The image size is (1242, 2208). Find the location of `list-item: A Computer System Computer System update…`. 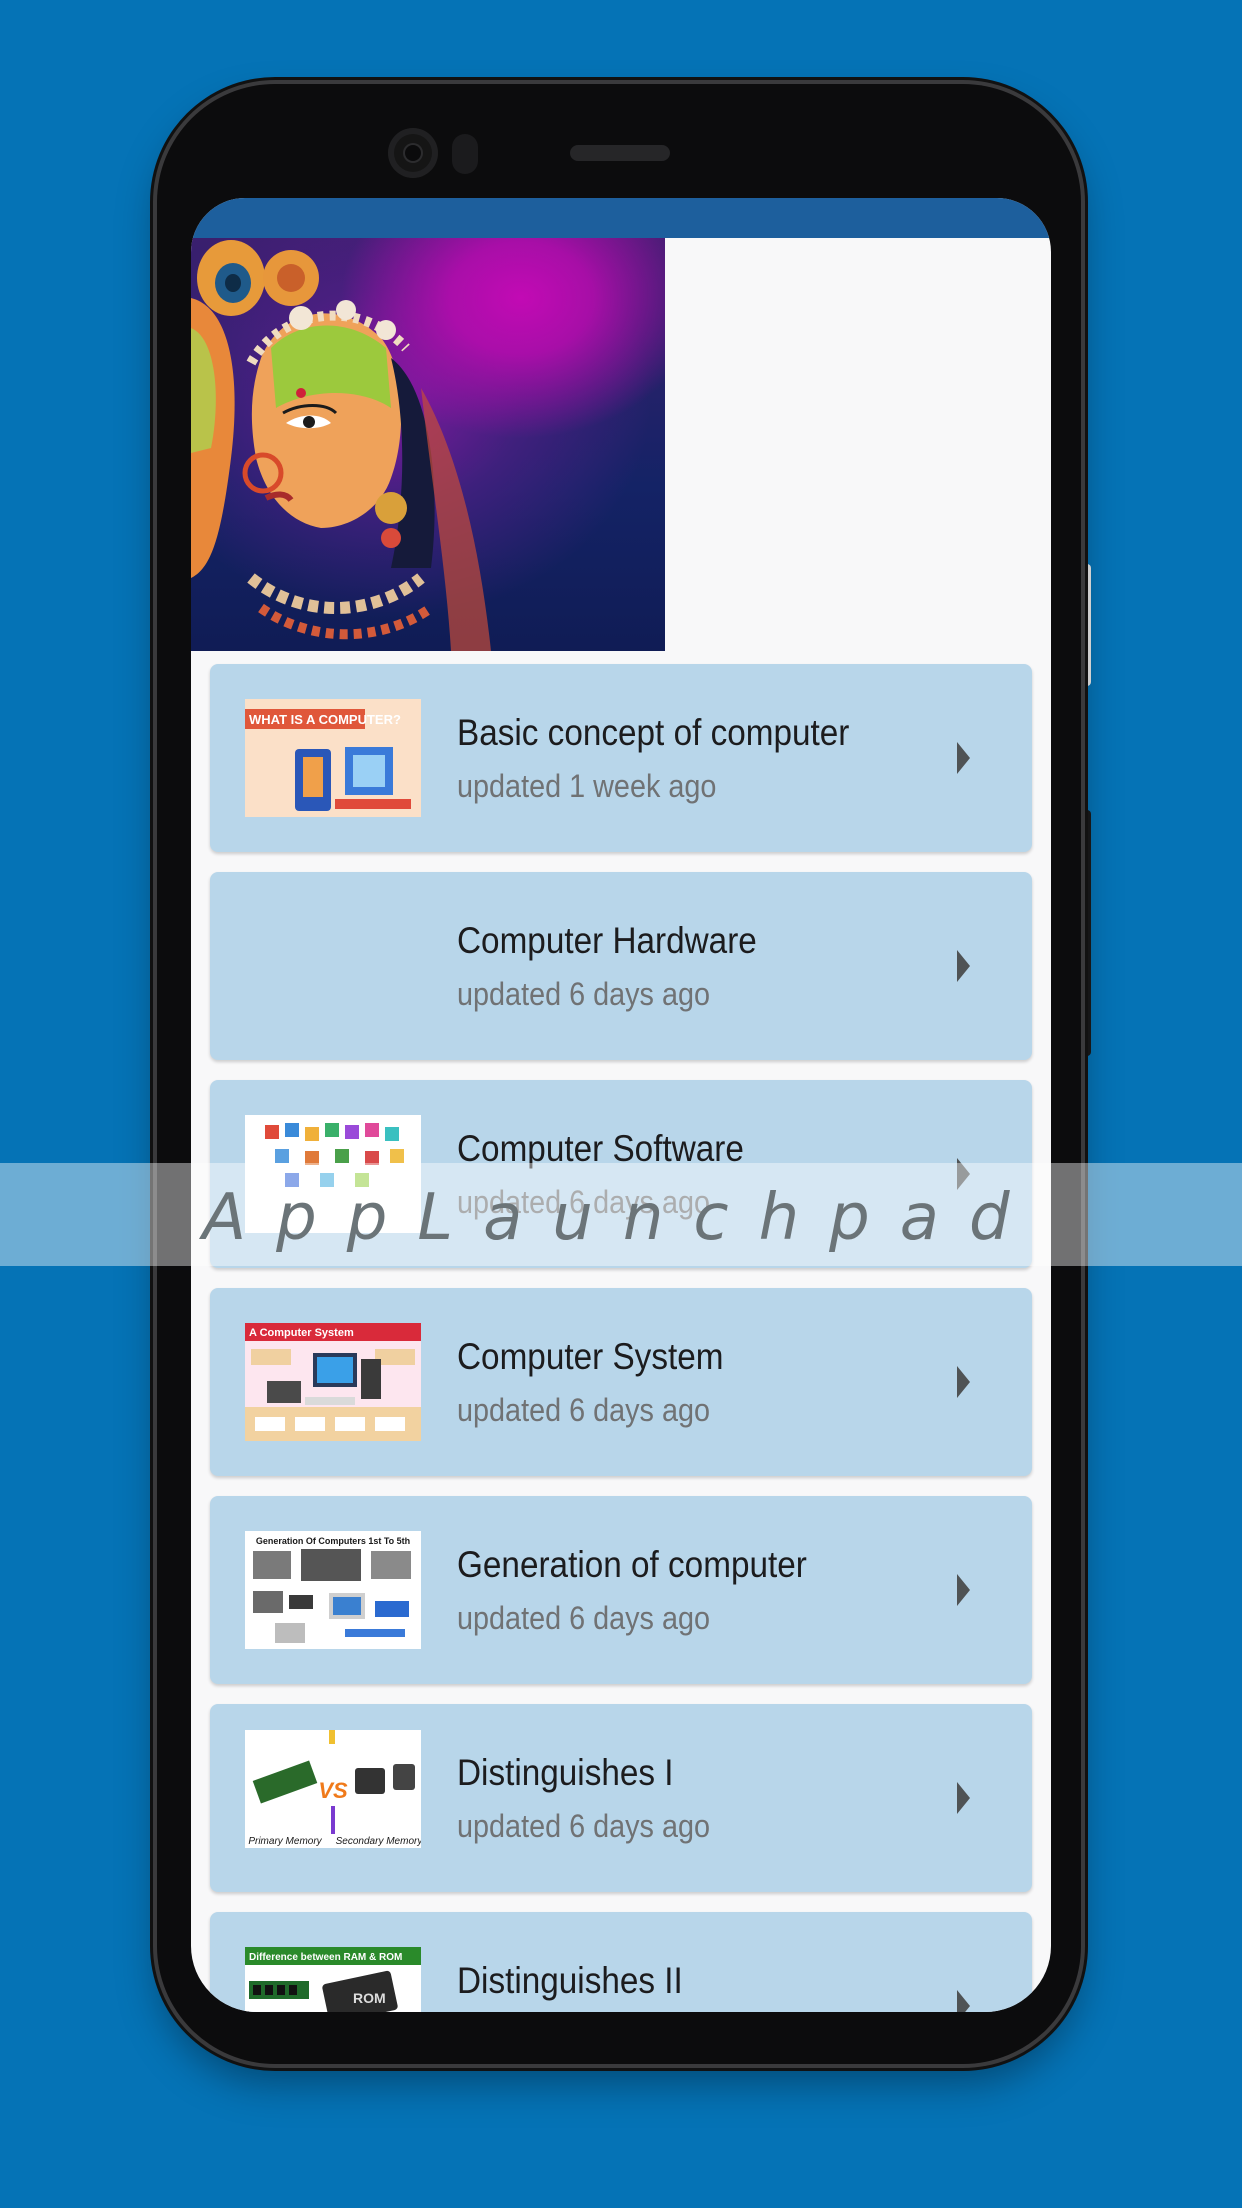

list-item: A Computer System Computer System update… is located at coordinates (621, 1382).